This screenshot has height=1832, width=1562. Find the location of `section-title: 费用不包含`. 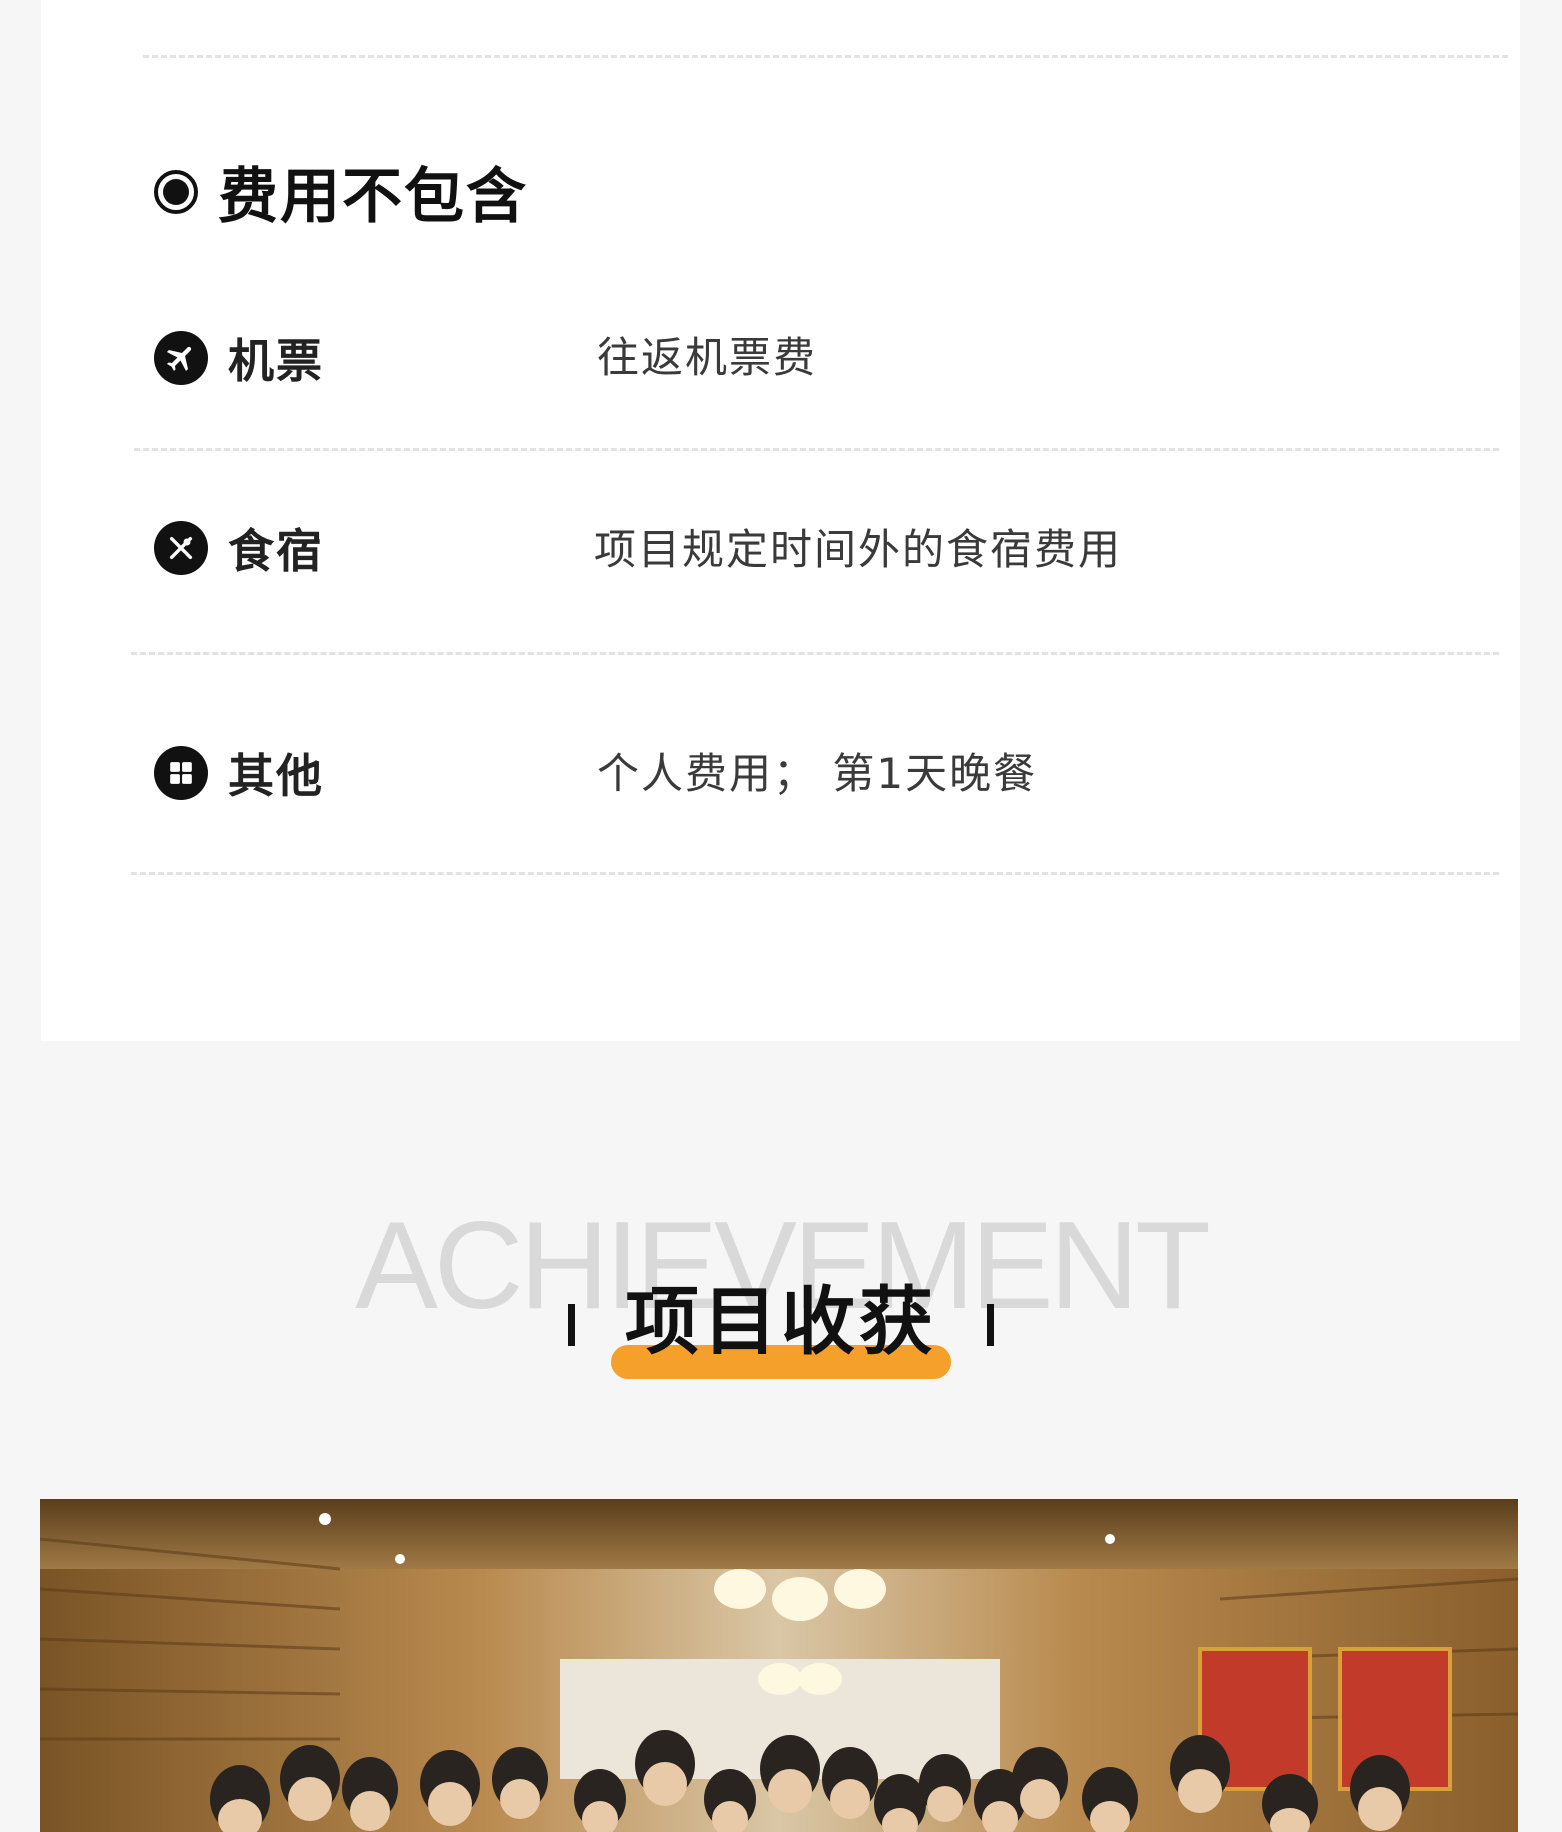

section-title: 费用不包含 is located at coordinates (373, 197).